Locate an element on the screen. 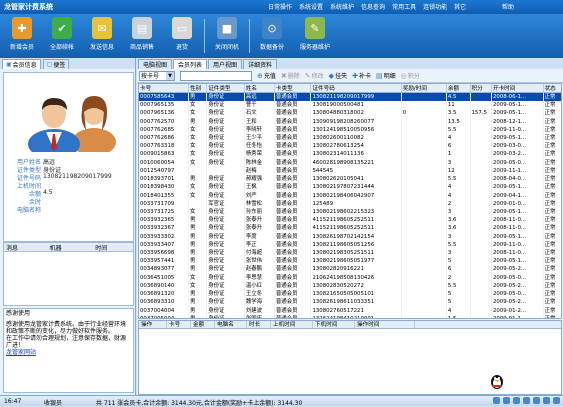 The width and height of the screenshot is (563, 407). detail-column-header: 金额 is located at coordinates (203, 324).